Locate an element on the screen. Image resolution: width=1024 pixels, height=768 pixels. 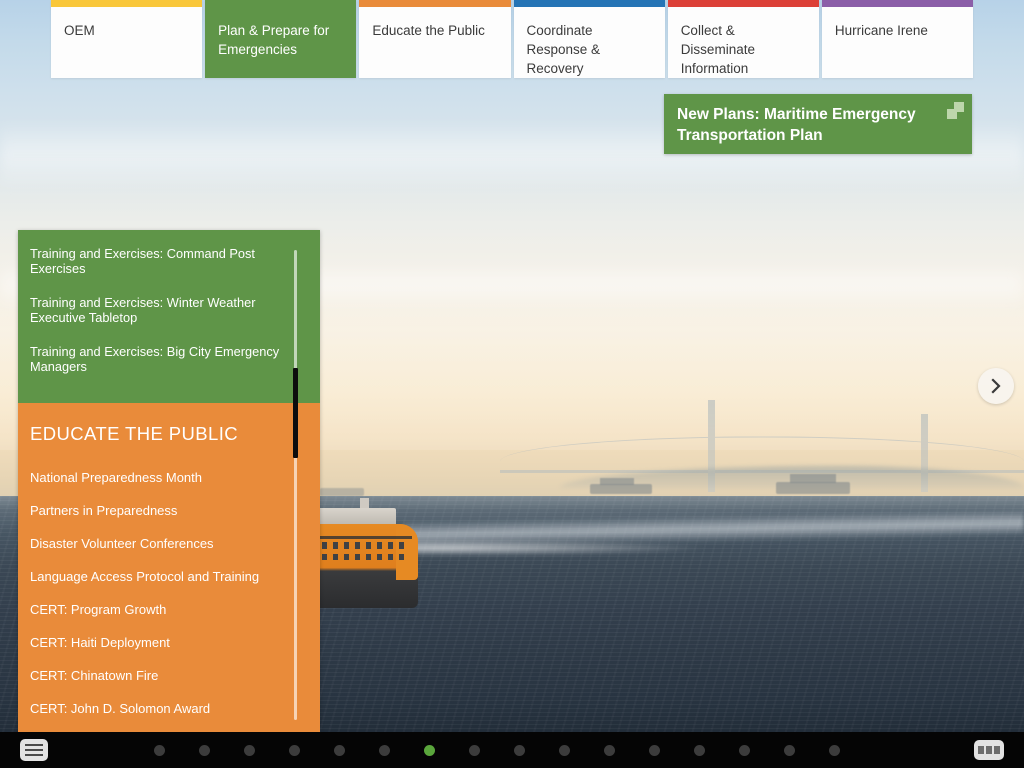
bottom-navigation-bar is located at coordinates (512, 750).